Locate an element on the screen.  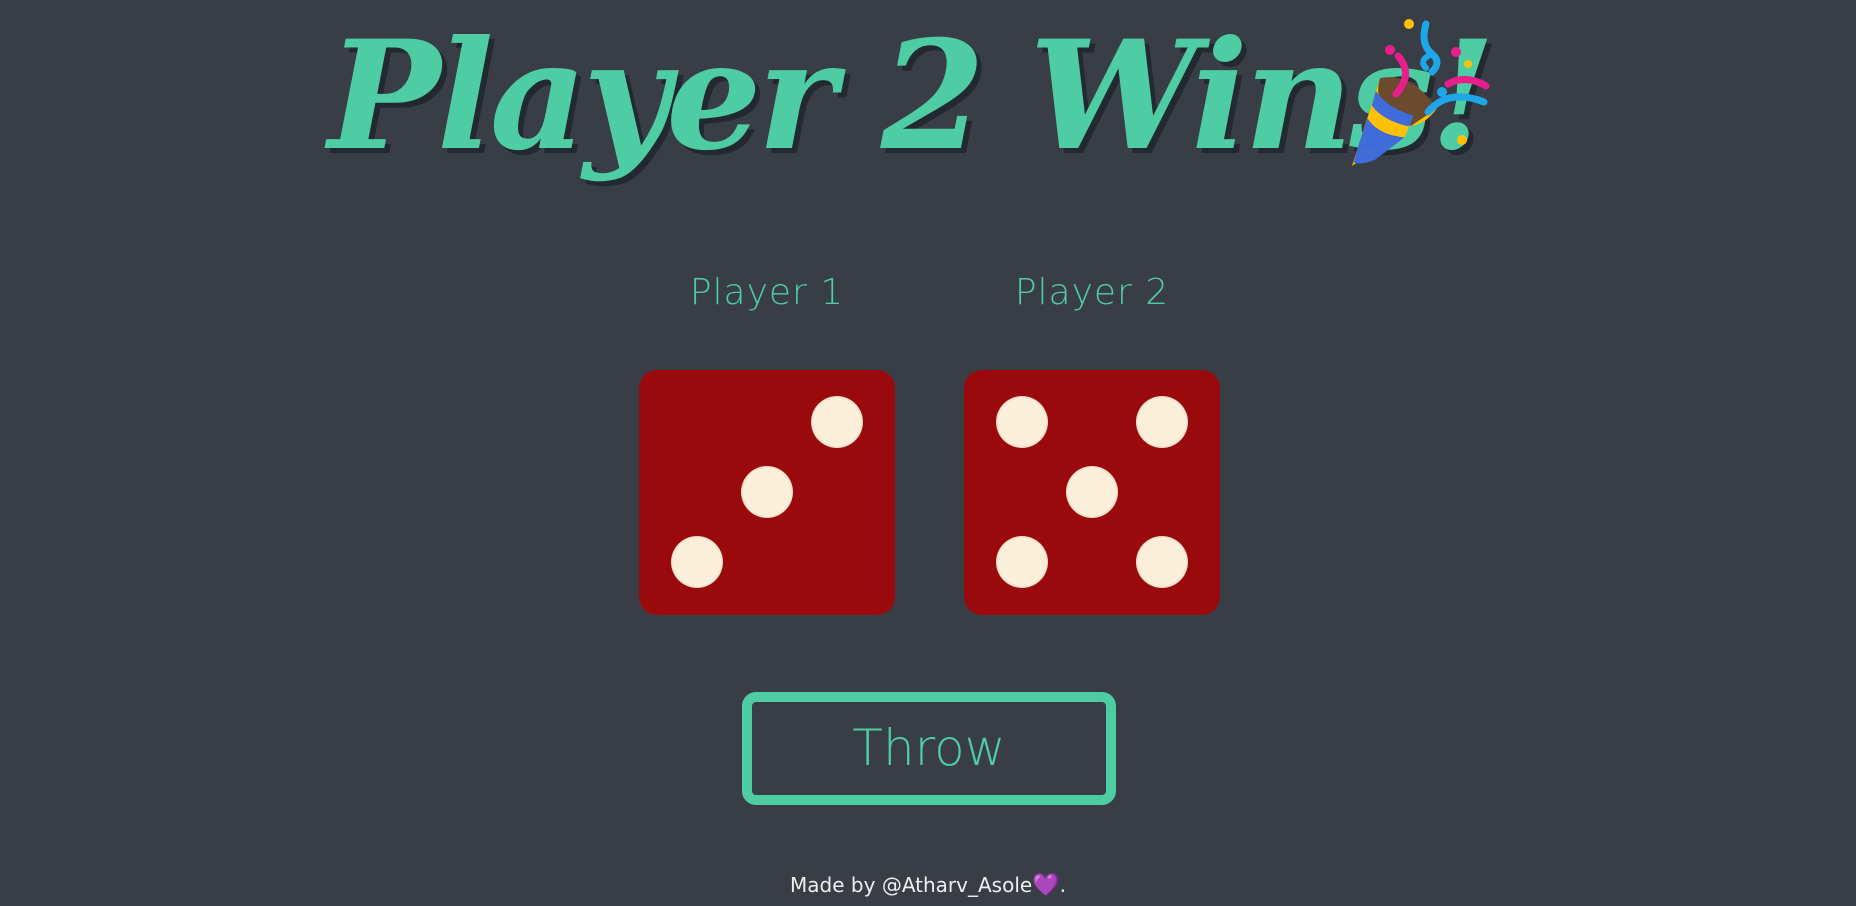
footer-made-by: Made by is located at coordinates (833, 885).